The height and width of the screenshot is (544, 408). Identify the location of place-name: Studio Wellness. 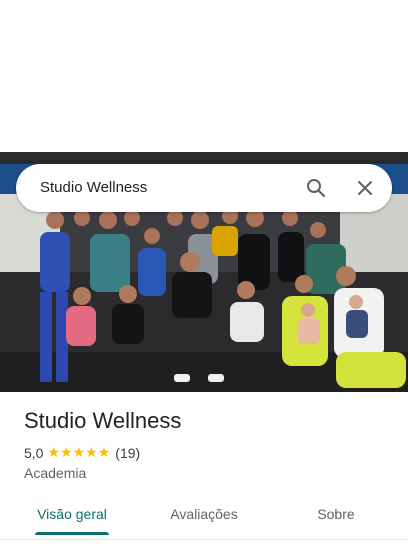
(103, 420).